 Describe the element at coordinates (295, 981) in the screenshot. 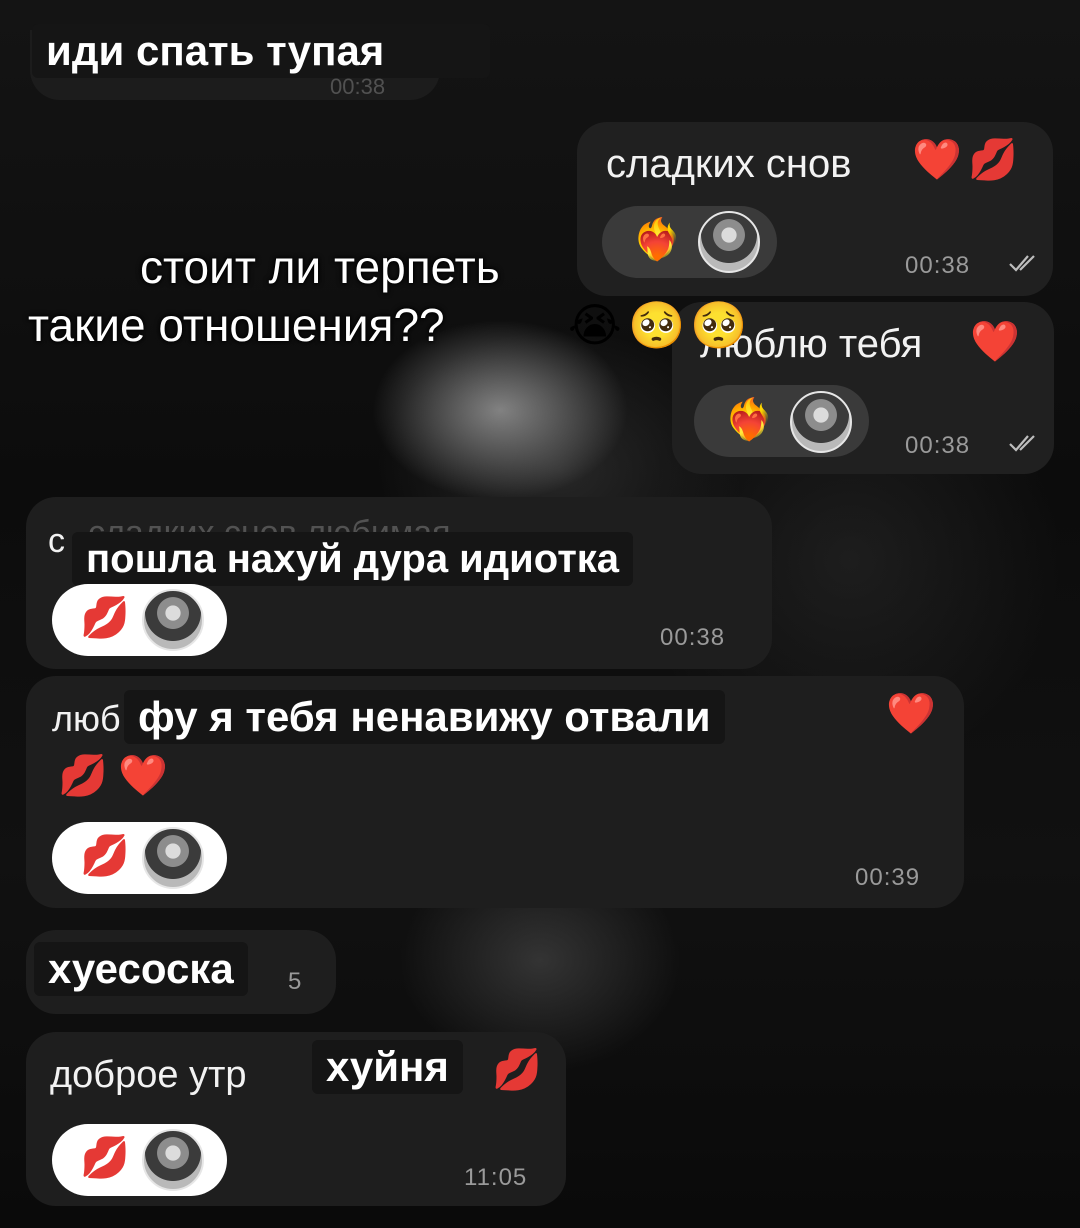

I see `ghost-time-suffix: 5` at that location.